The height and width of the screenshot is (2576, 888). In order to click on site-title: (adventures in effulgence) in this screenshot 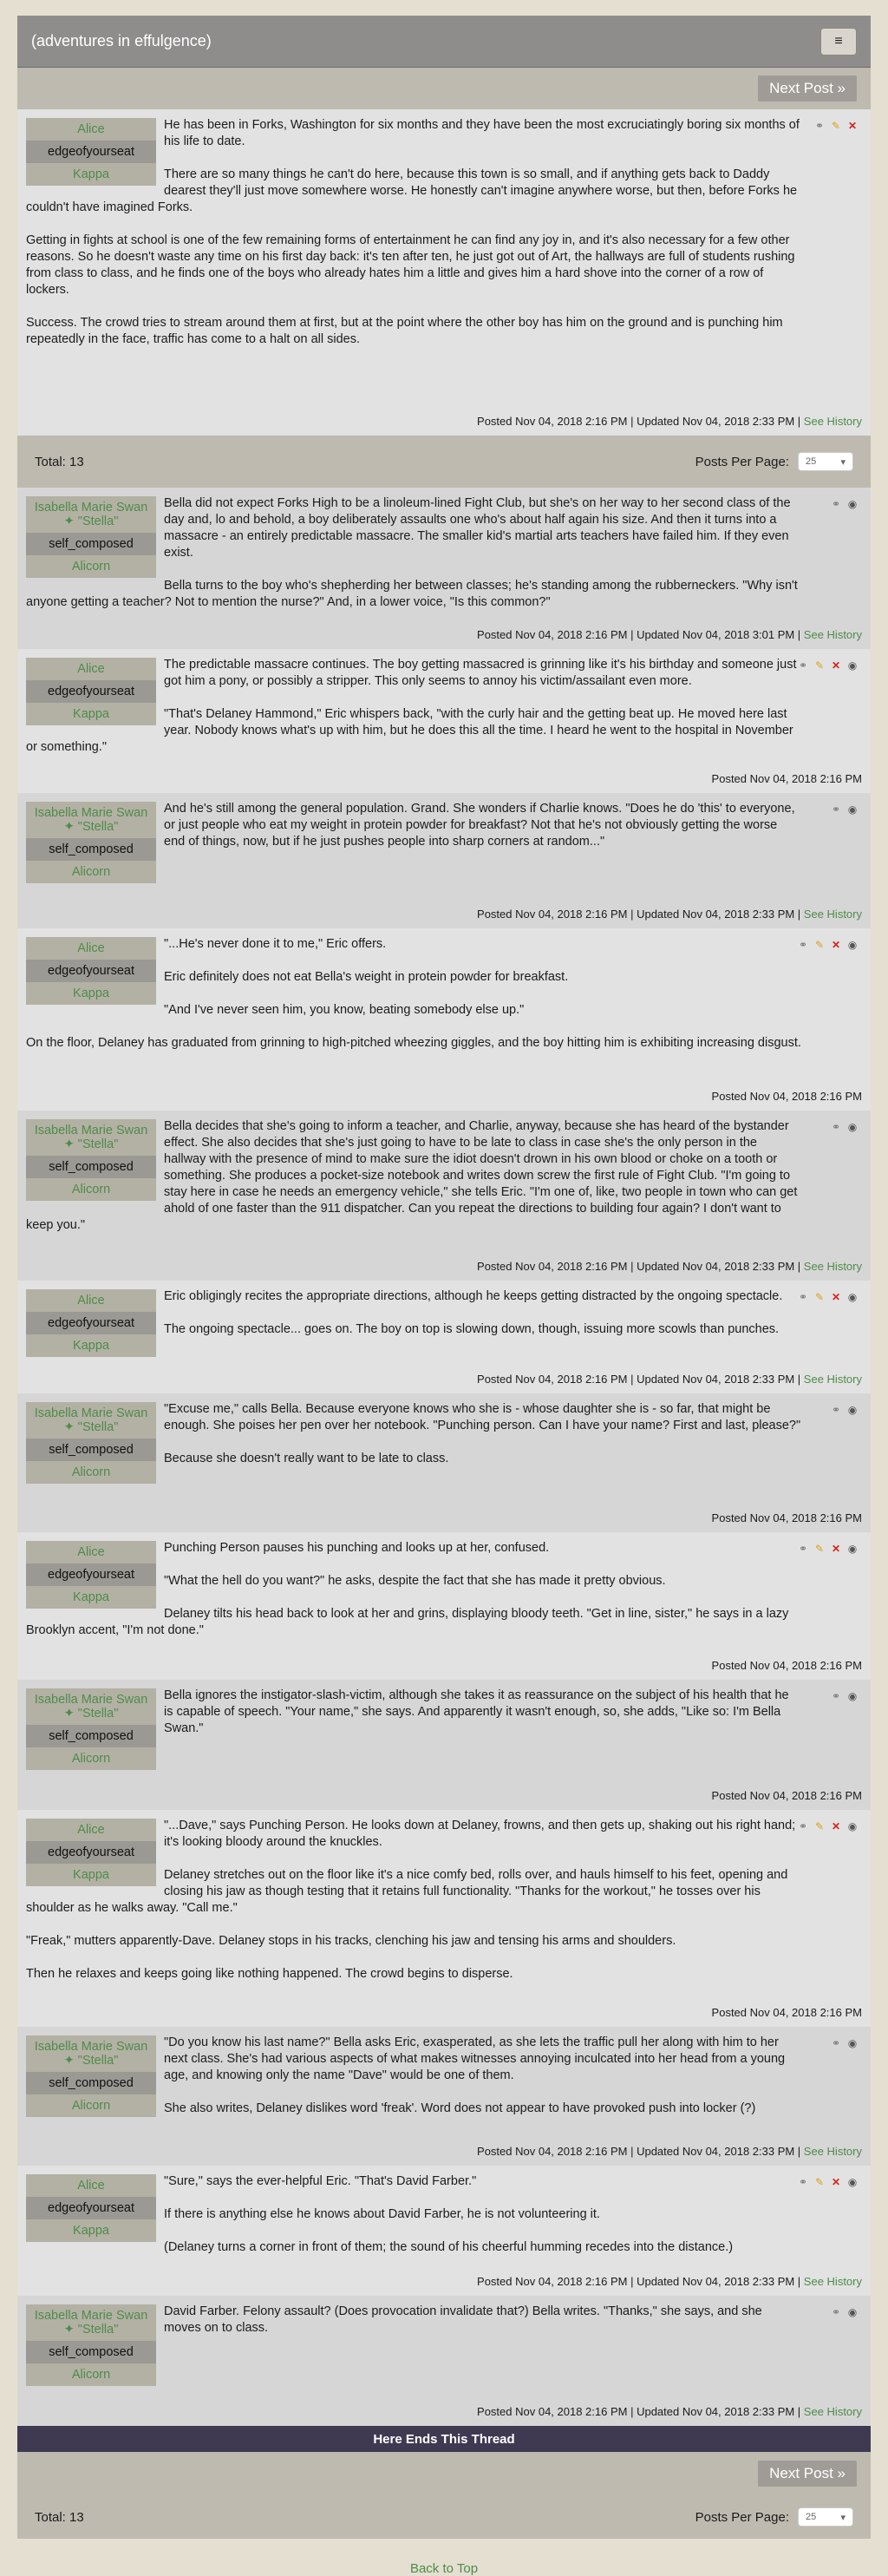, I will do `click(121, 41)`.